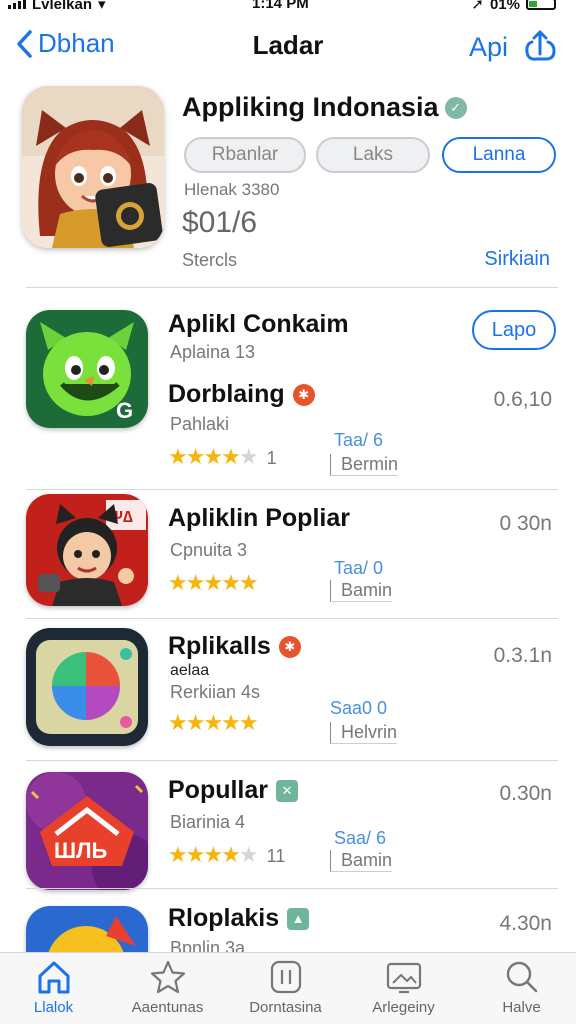 The image size is (576, 1024). Describe the element at coordinates (541, 5) in the screenshot. I see `battery-icon` at that location.